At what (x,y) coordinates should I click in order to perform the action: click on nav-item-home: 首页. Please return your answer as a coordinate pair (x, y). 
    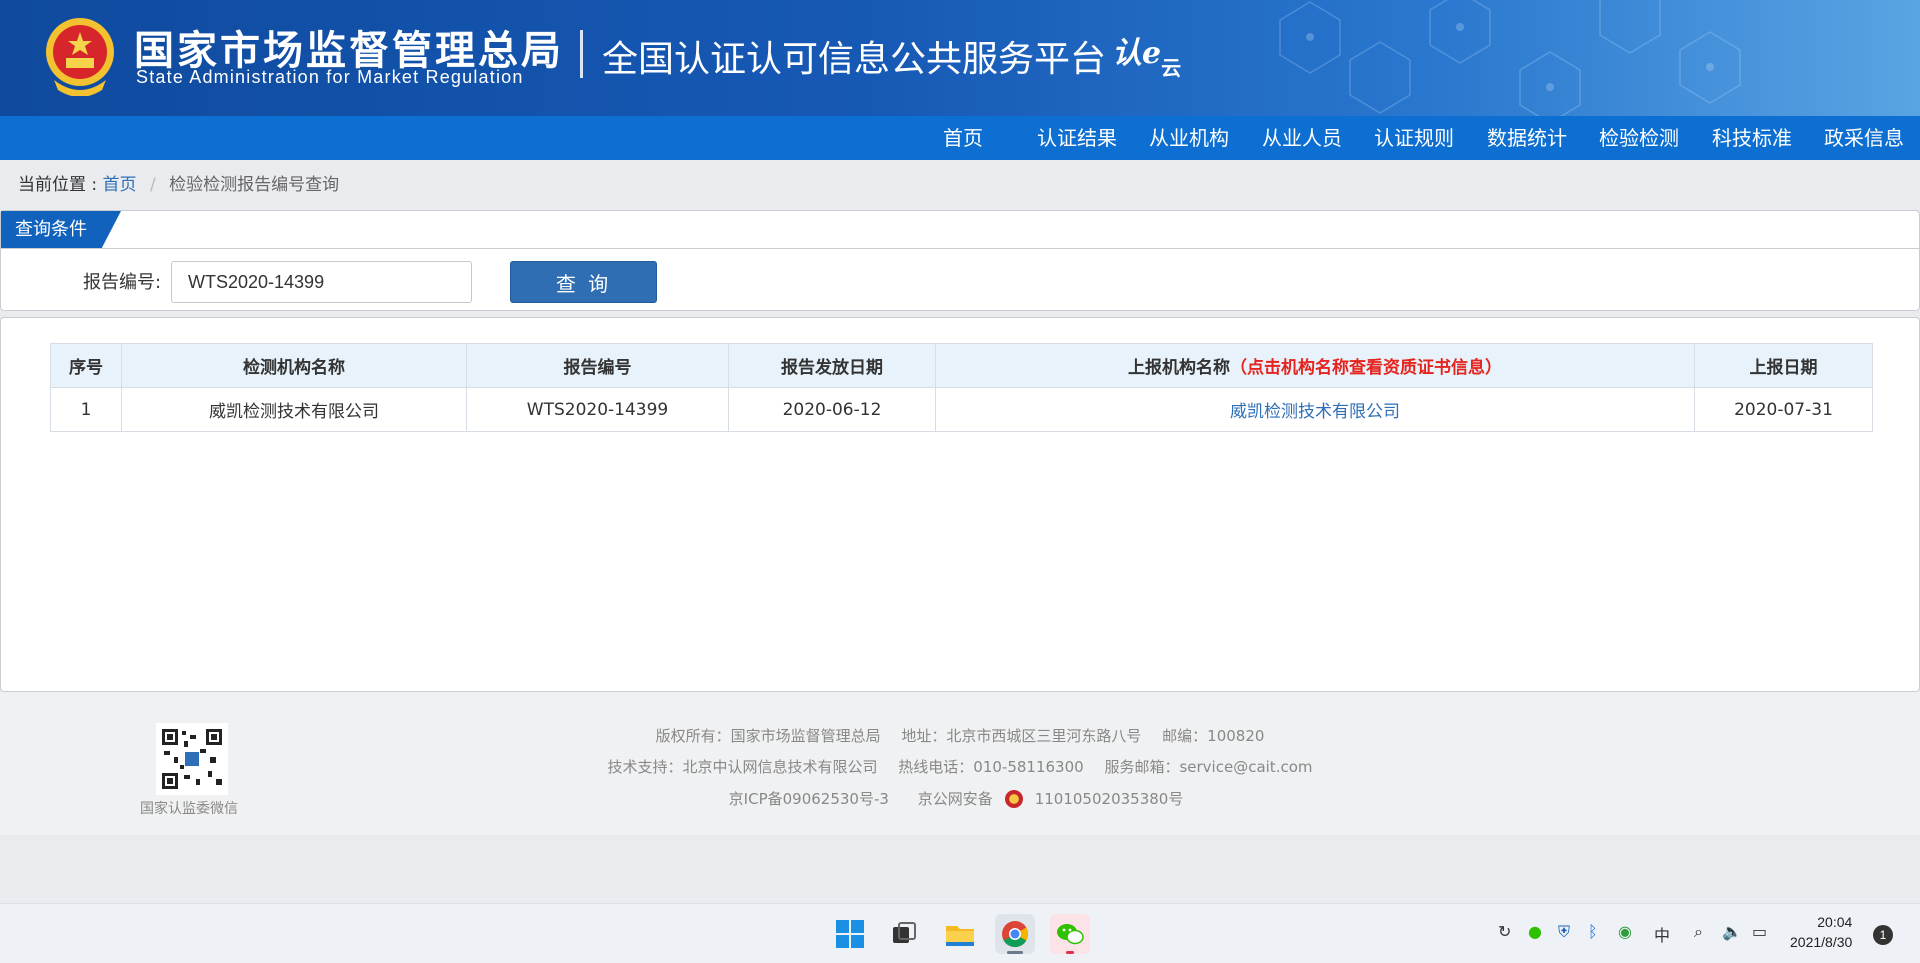
    Looking at the image, I should click on (963, 138).